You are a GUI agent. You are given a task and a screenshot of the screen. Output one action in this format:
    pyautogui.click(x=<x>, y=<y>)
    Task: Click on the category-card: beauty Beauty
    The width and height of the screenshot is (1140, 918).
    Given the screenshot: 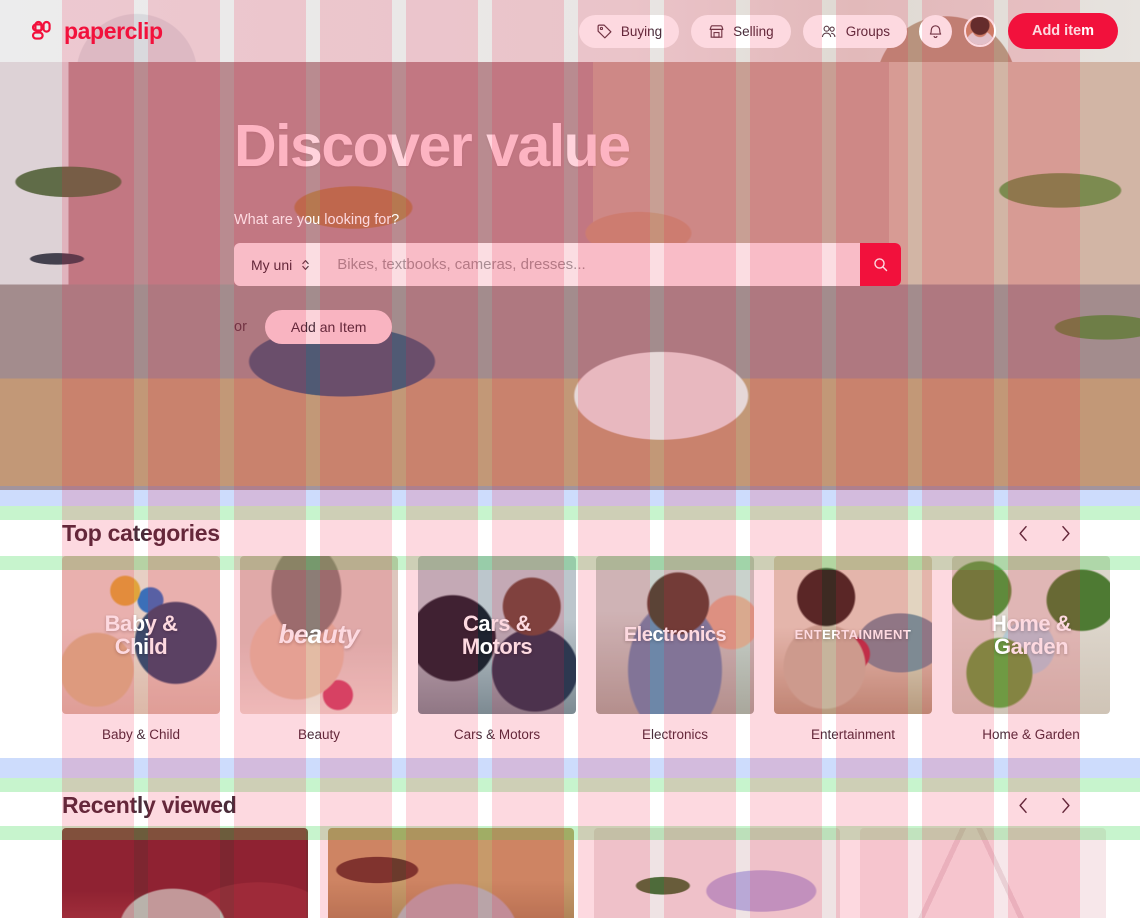 What is the action you would take?
    pyautogui.click(x=319, y=649)
    